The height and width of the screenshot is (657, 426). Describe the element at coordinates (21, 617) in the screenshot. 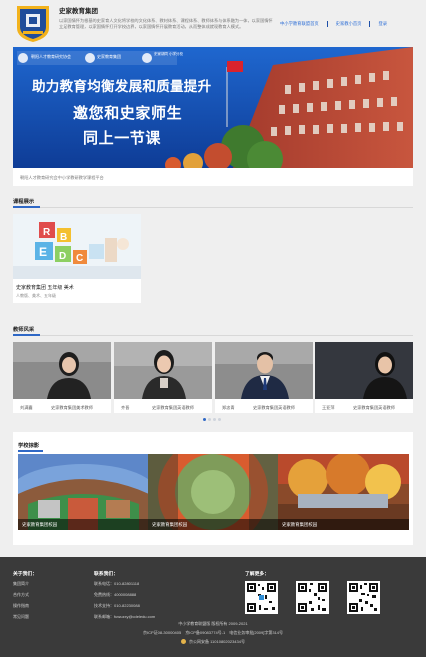

I see `footer-link-faq: 常见问题` at that location.